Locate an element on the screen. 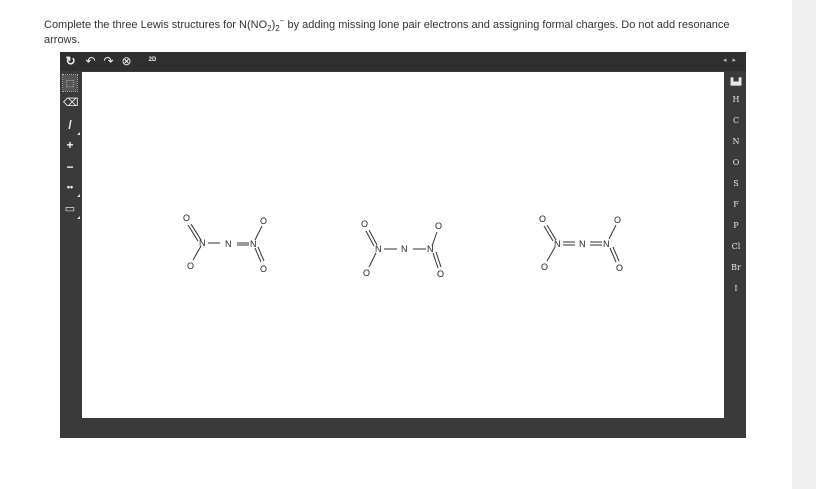 Image resolution: width=816 pixels, height=489 pixels. undo-icon: ↶ is located at coordinates (90, 61).